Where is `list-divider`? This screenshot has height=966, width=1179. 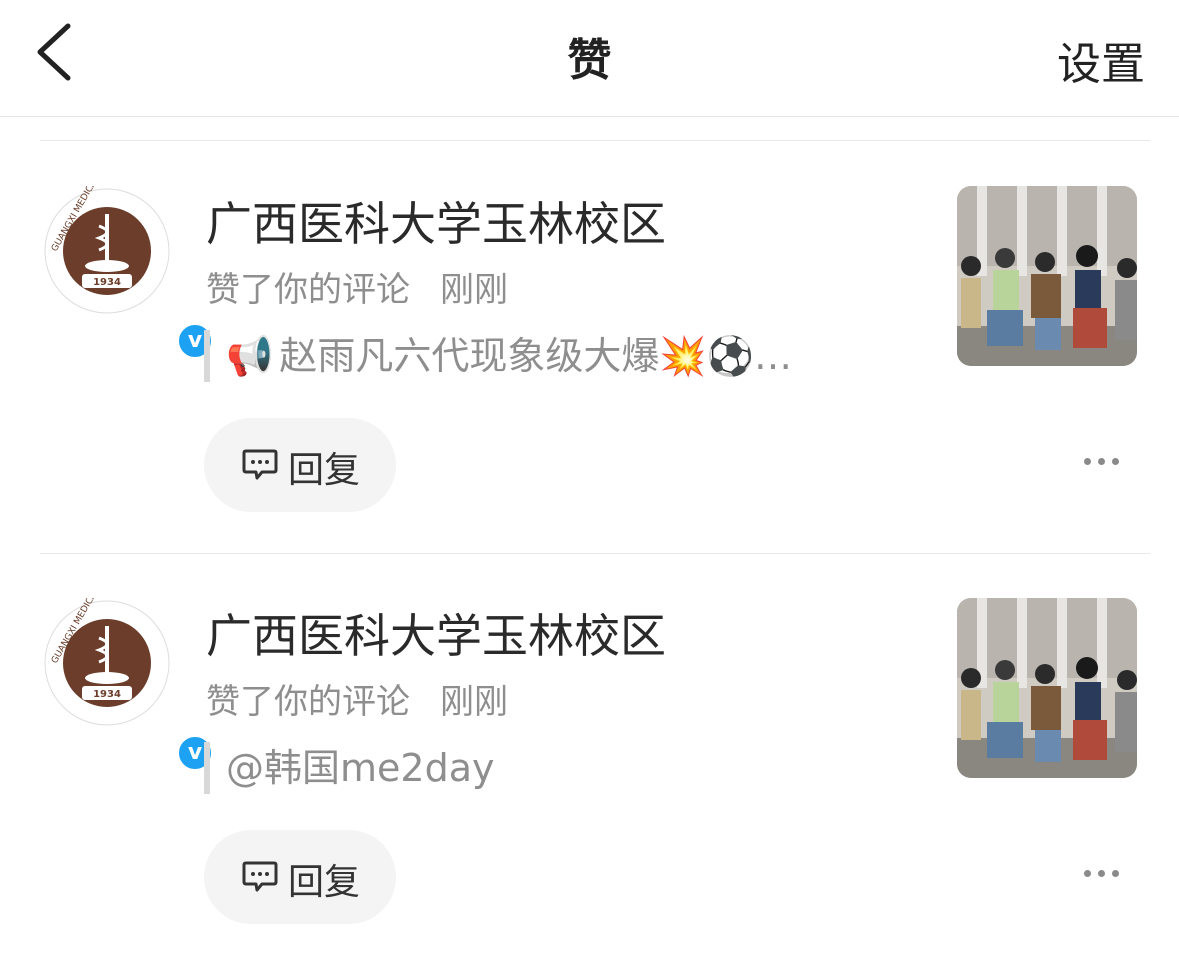 list-divider is located at coordinates (595, 140).